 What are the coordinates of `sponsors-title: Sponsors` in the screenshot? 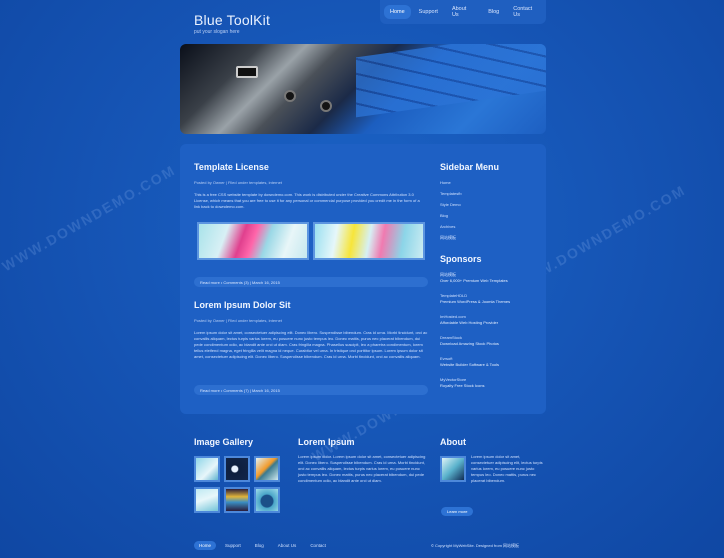 It's located at (461, 259).